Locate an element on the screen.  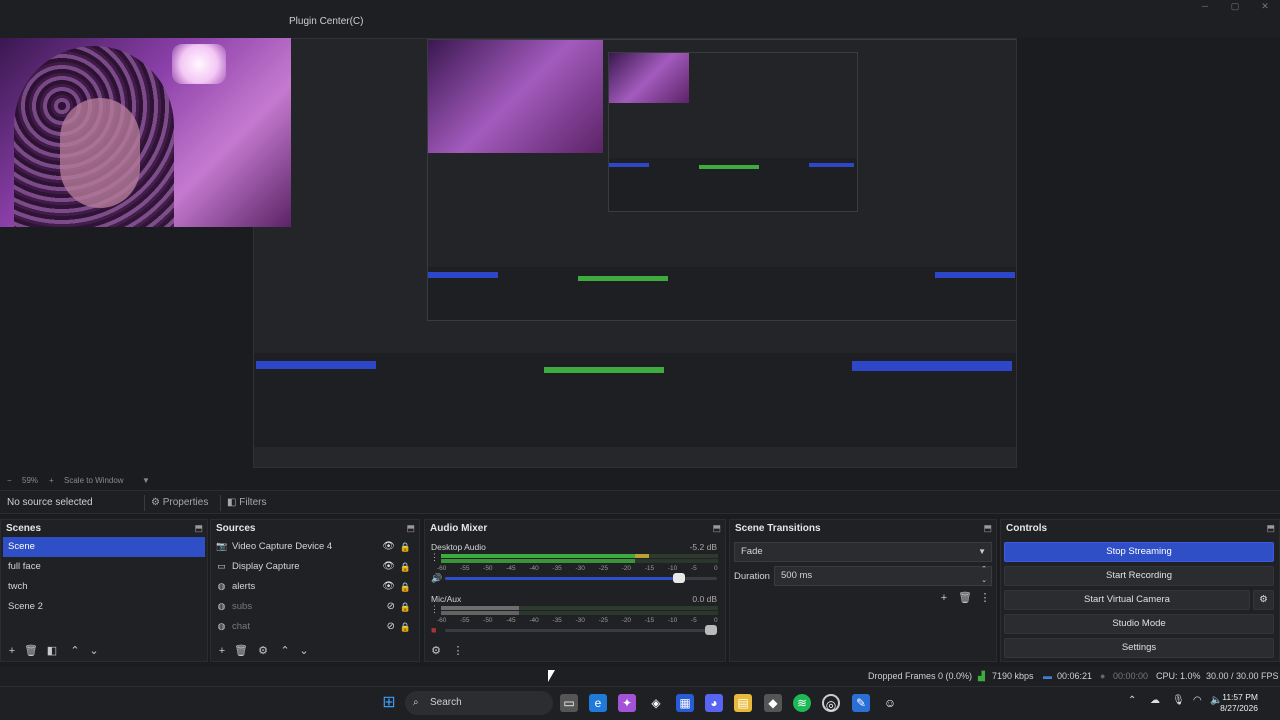
scene-item: Scene is located at coordinates (104, 547).